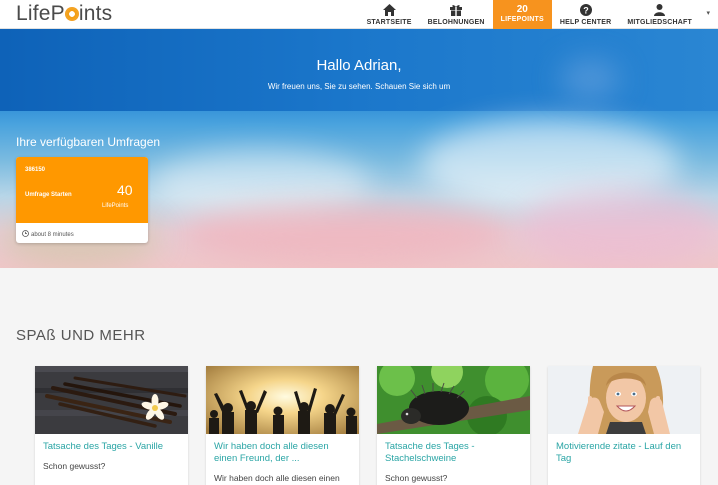 Image resolution: width=718 pixels, height=485 pixels. Describe the element at coordinates (111, 447) in the screenshot. I see `article-title: Tatsache des Tages - Vanille` at that location.